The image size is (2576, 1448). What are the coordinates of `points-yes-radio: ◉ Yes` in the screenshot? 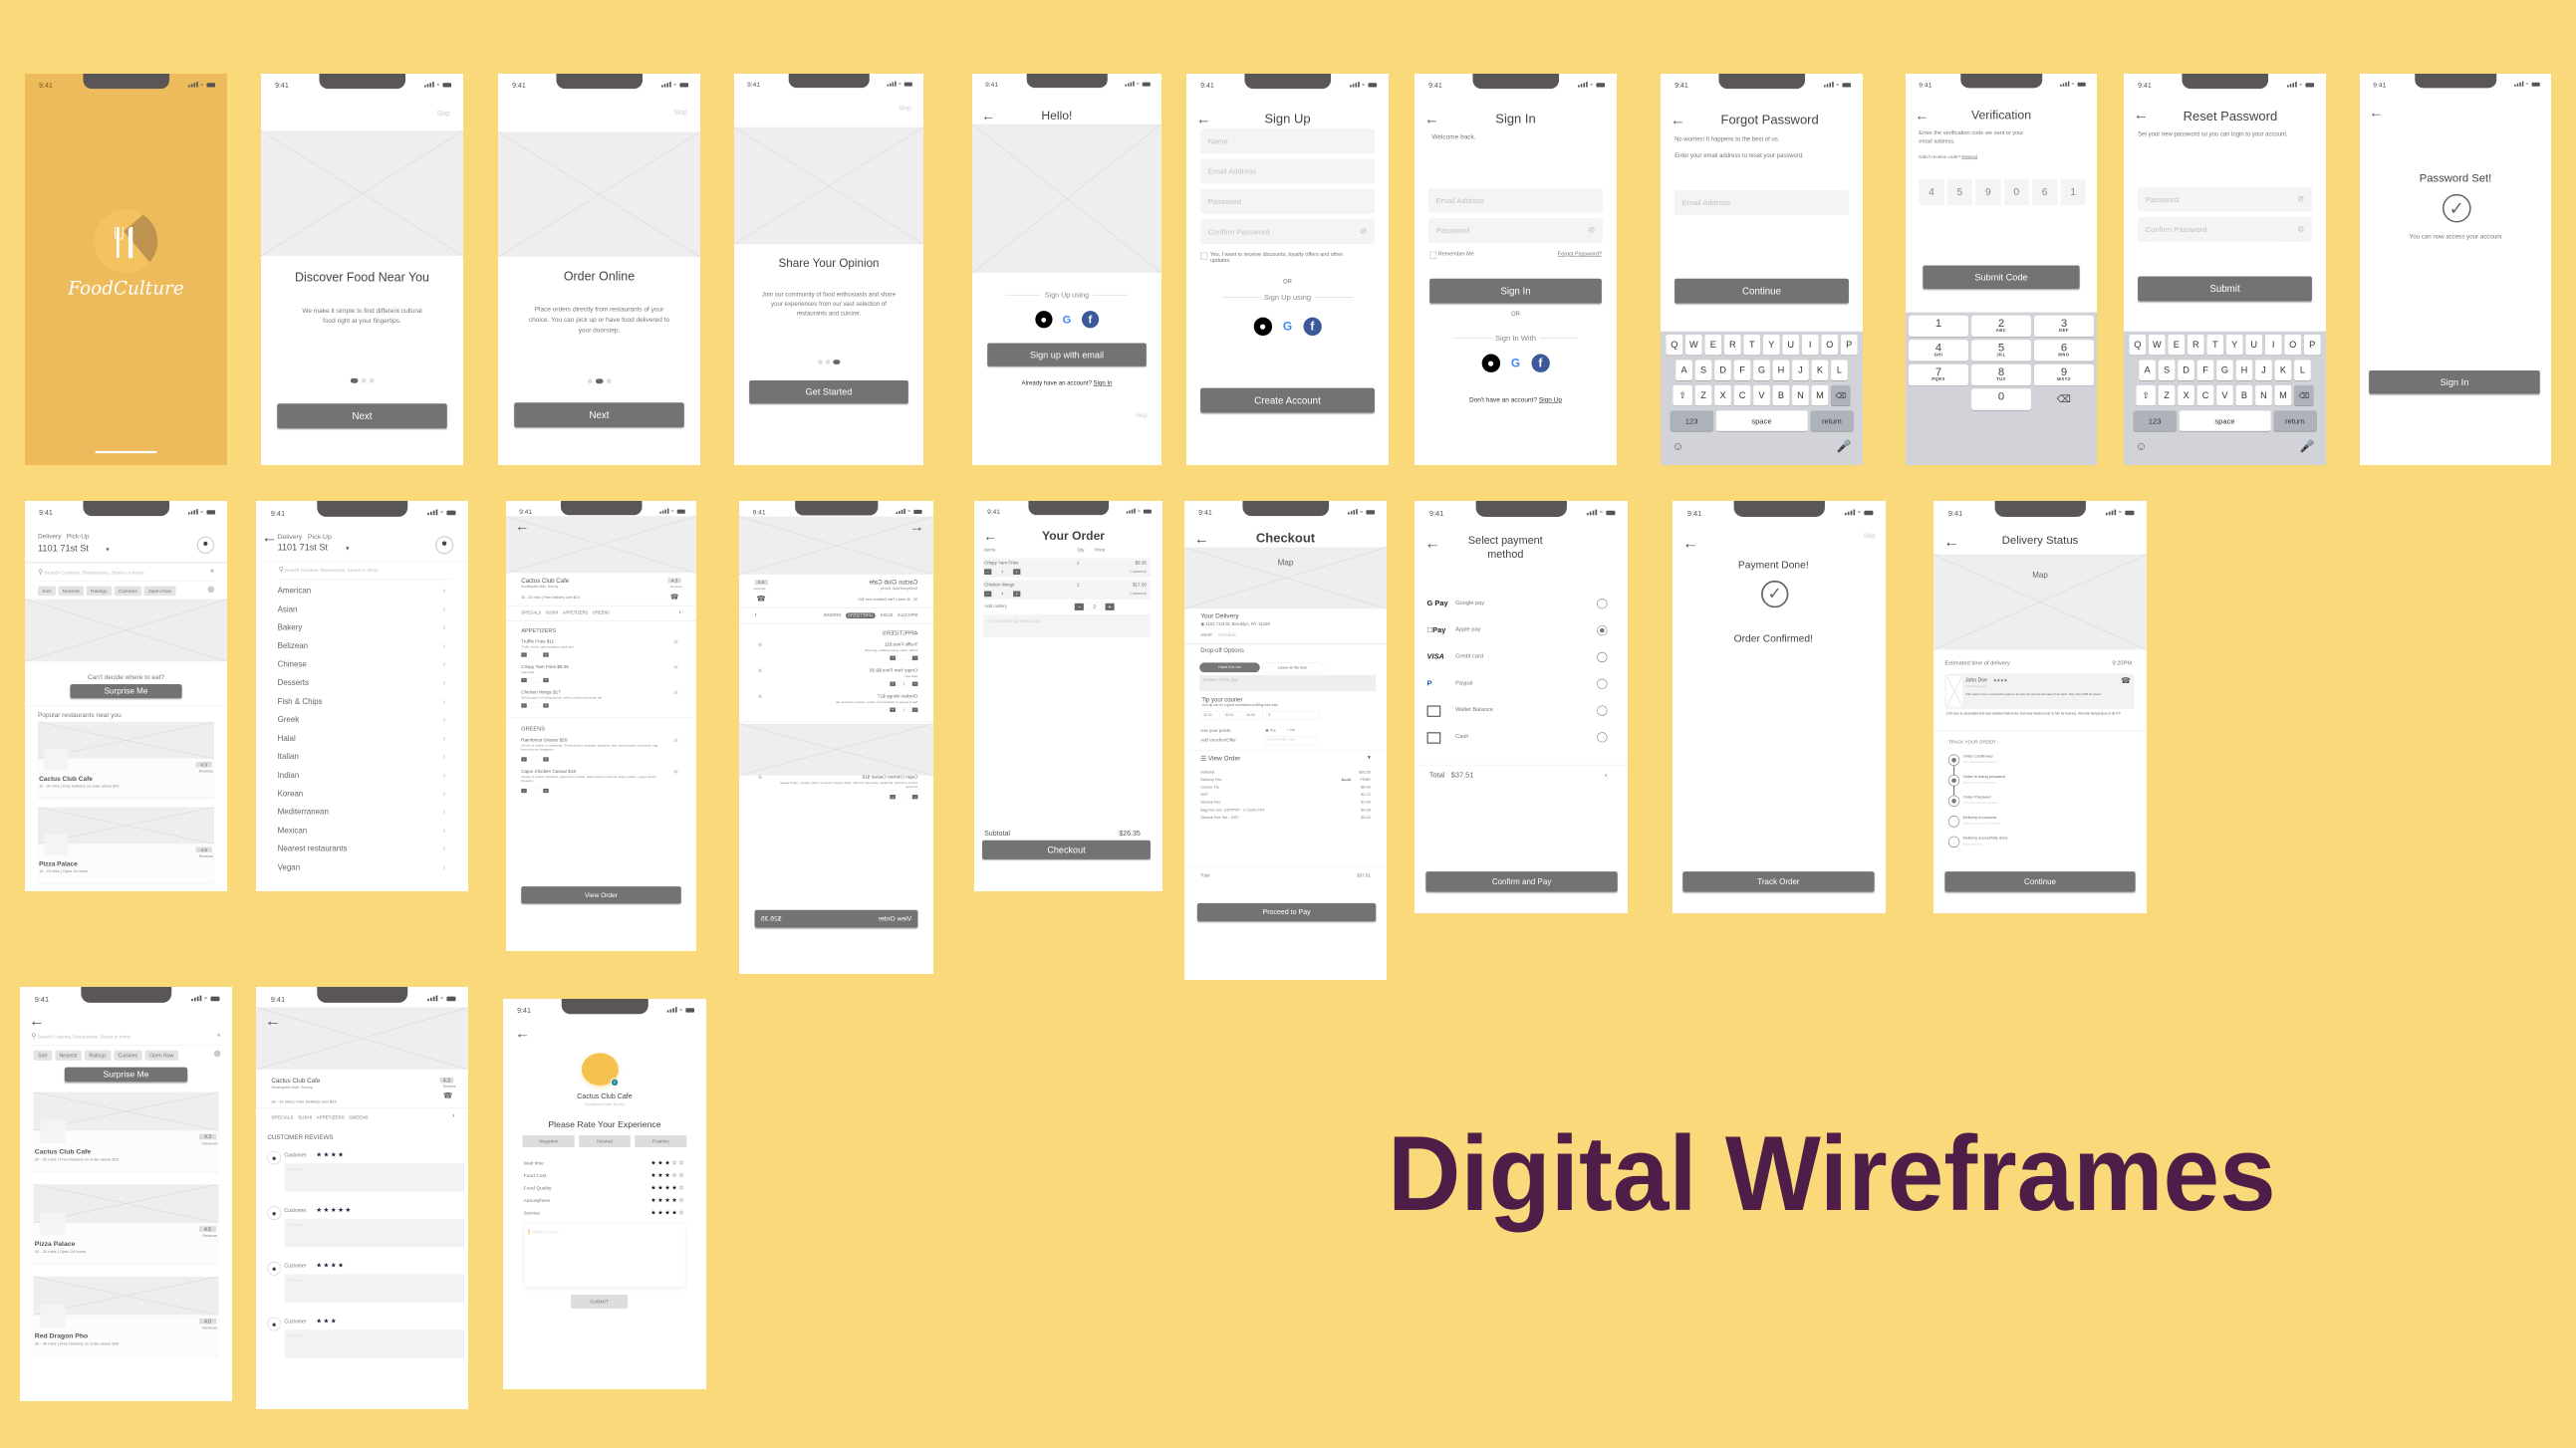 It's located at (1270, 731).